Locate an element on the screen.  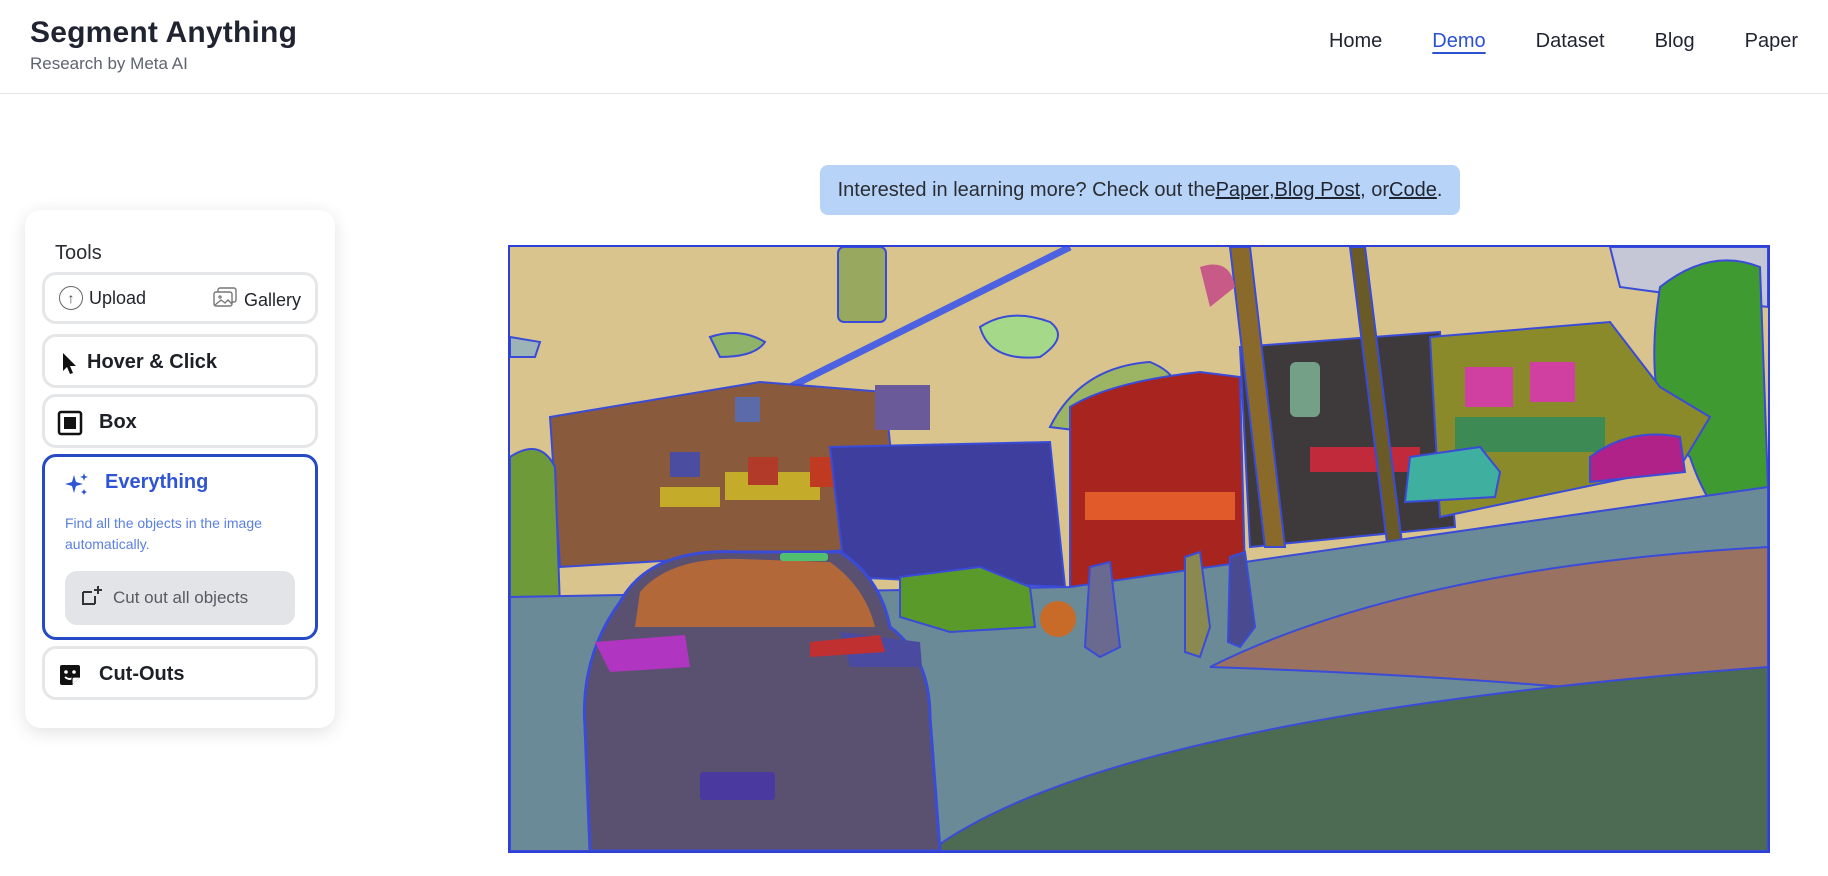
banner-paper-link: Paper is located at coordinates (1242, 190).